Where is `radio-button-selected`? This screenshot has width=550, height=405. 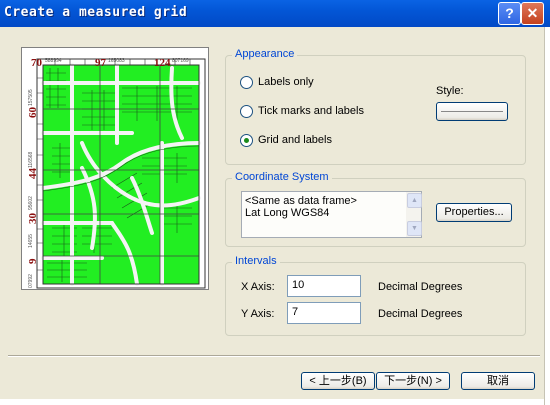
radio-button-selected is located at coordinates (246, 140).